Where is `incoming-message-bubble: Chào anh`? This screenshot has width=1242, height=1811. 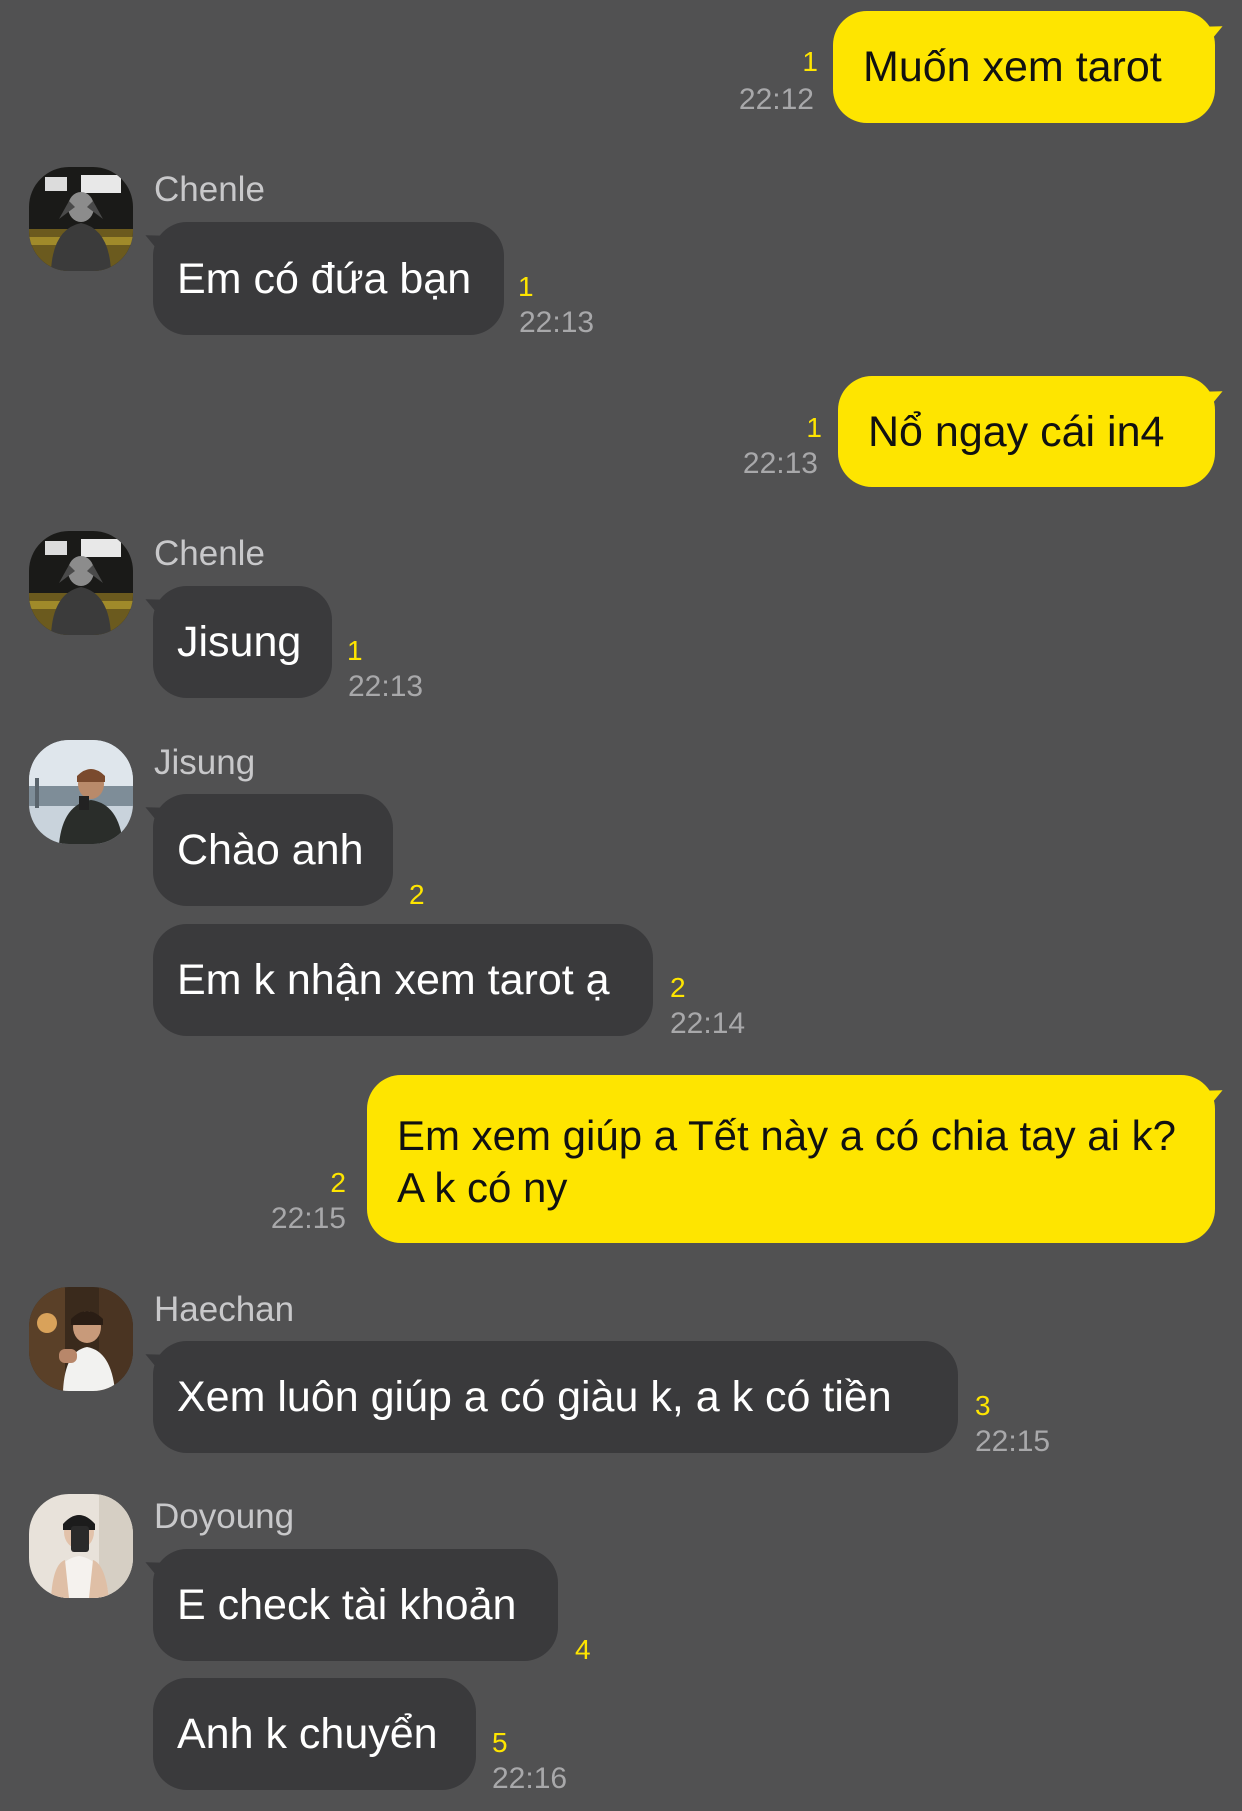 incoming-message-bubble: Chào anh is located at coordinates (266, 850).